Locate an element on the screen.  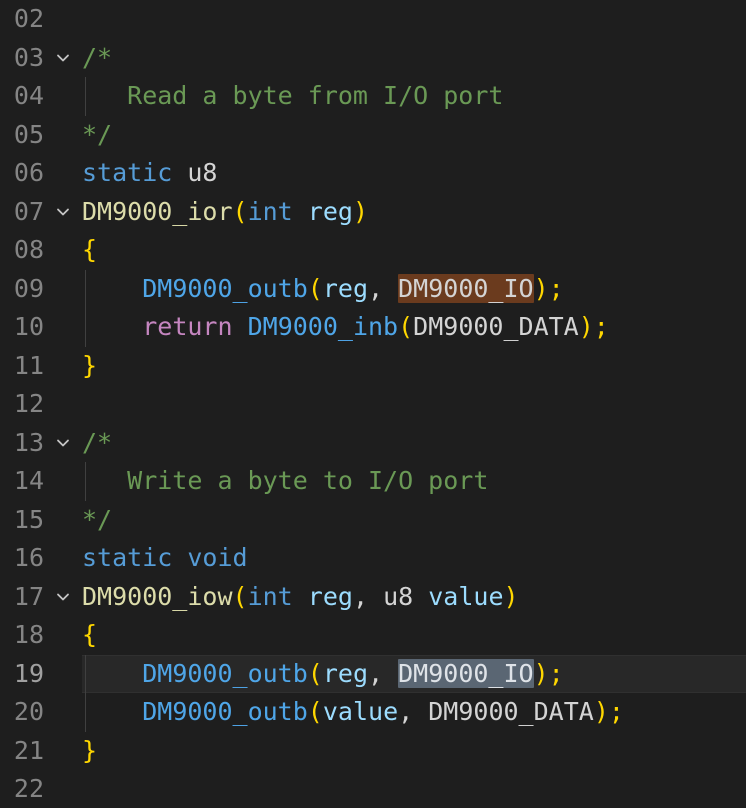
comment-token: Write a byte to I/O port is located at coordinates (285, 480).